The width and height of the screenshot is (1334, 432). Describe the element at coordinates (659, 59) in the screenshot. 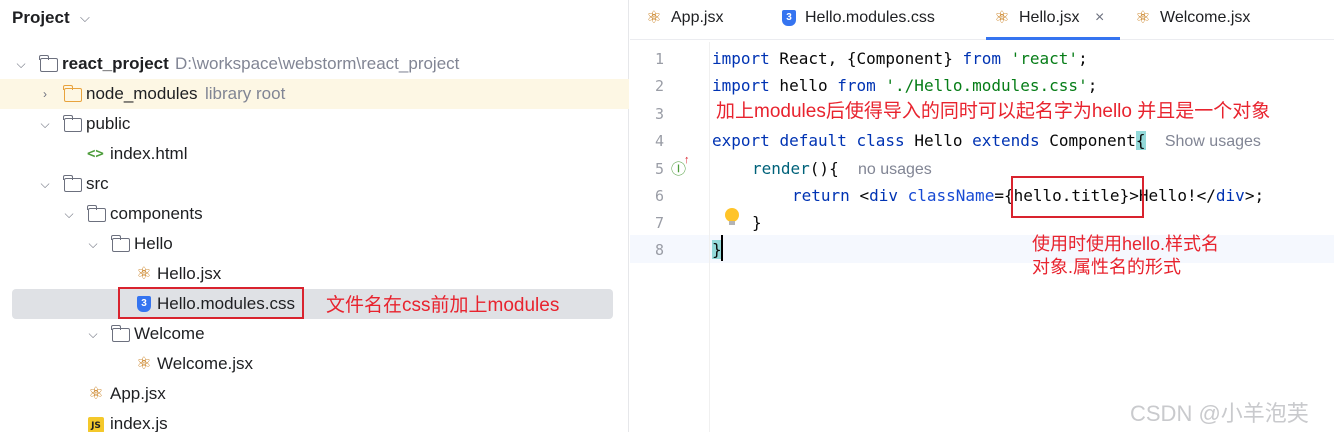

I see `line-number: 1` at that location.